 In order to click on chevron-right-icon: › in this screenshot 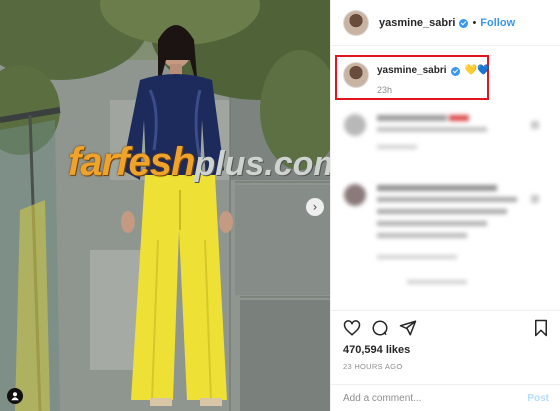, I will do `click(315, 207)`.